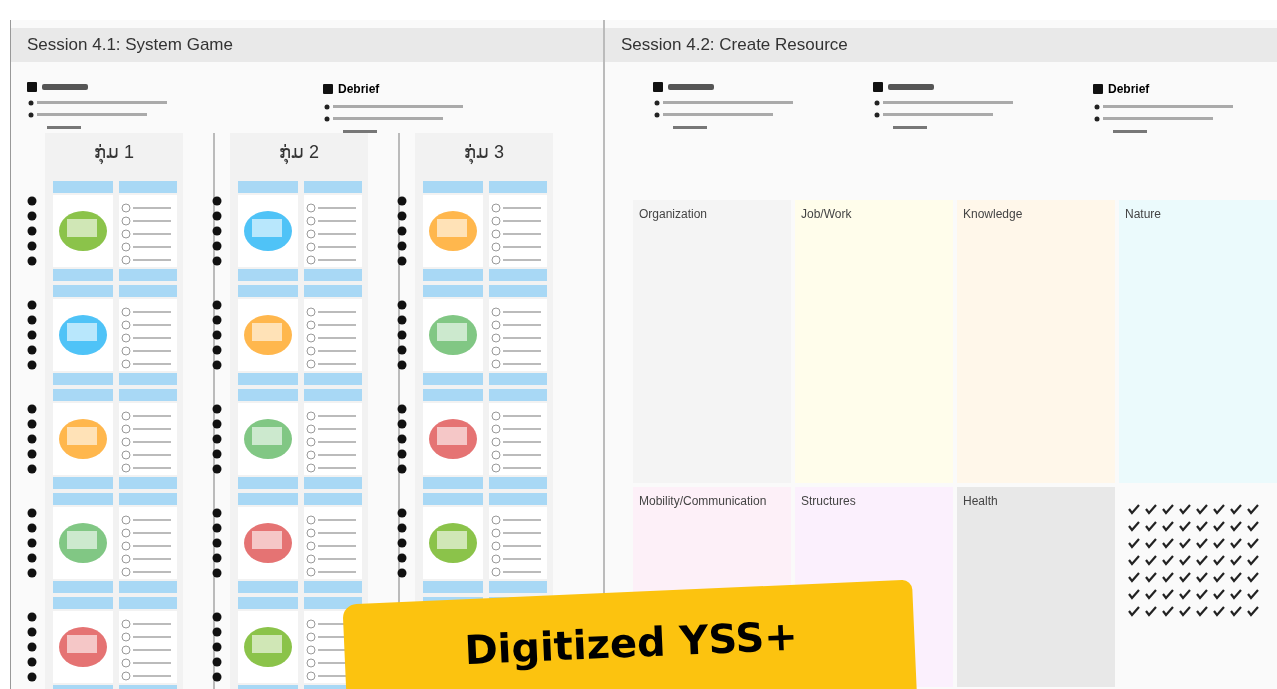  What do you see at coordinates (941, 45) in the screenshot?
I see `session-title: Session 4.2: Create Resource` at bounding box center [941, 45].